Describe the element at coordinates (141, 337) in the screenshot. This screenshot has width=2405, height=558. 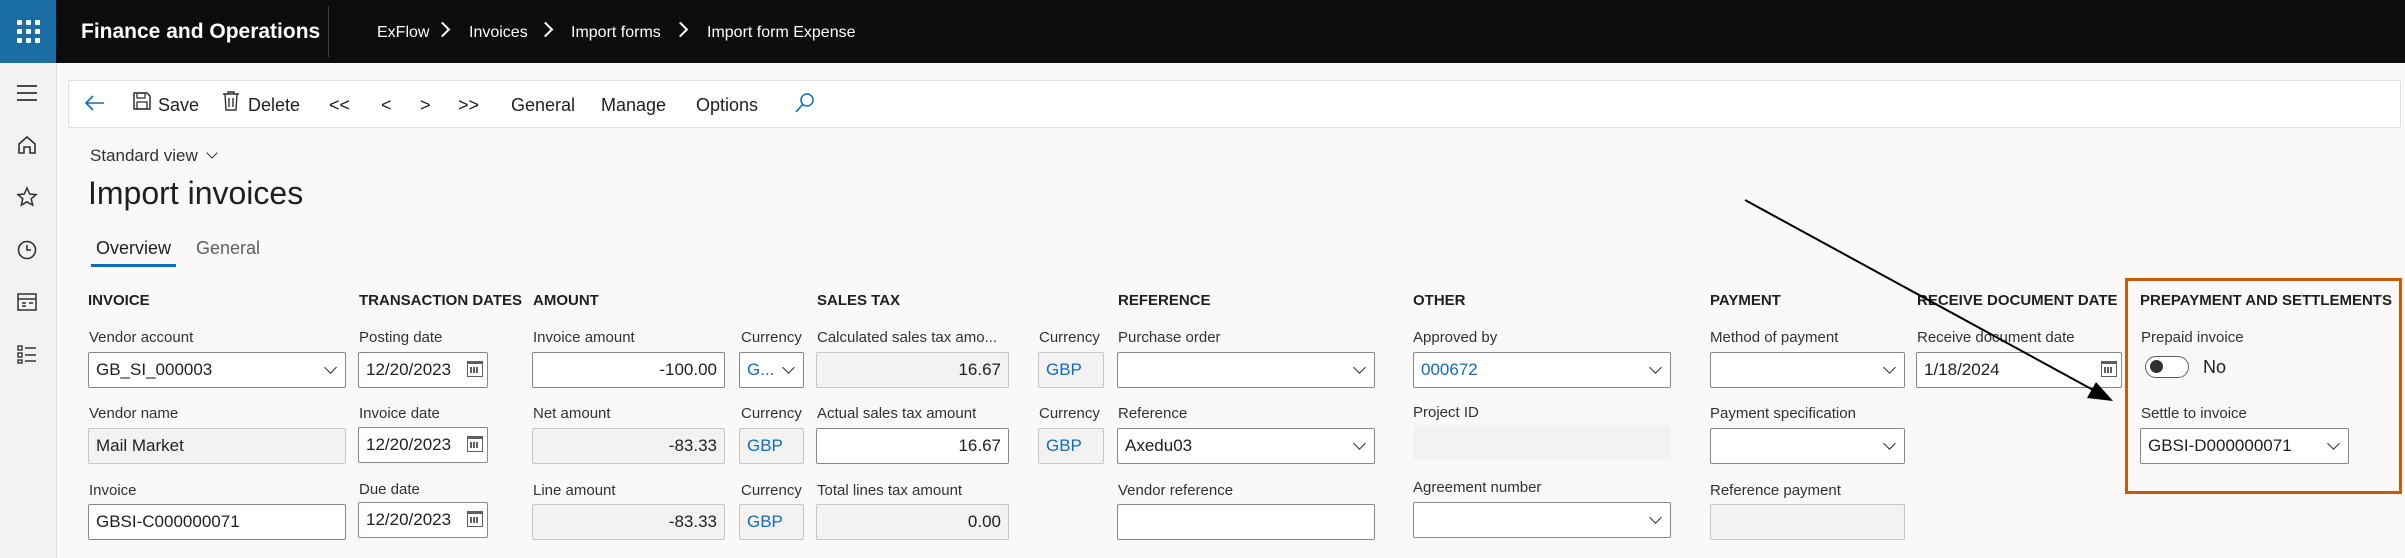
I see `vendor-account-label: Vendor account` at that location.